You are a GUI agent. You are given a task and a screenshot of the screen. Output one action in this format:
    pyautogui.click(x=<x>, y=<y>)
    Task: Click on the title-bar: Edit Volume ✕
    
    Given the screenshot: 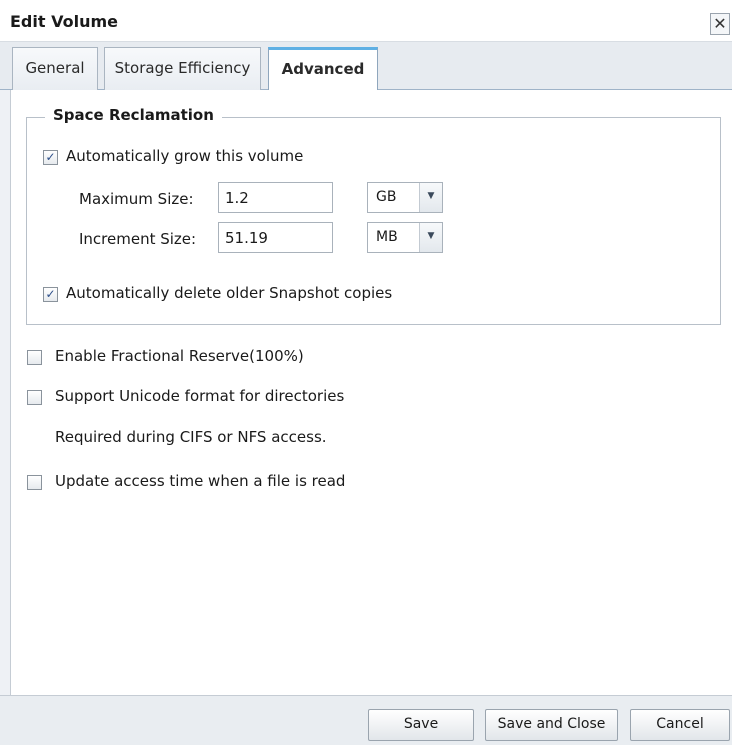 What is the action you would take?
    pyautogui.click(x=366, y=21)
    